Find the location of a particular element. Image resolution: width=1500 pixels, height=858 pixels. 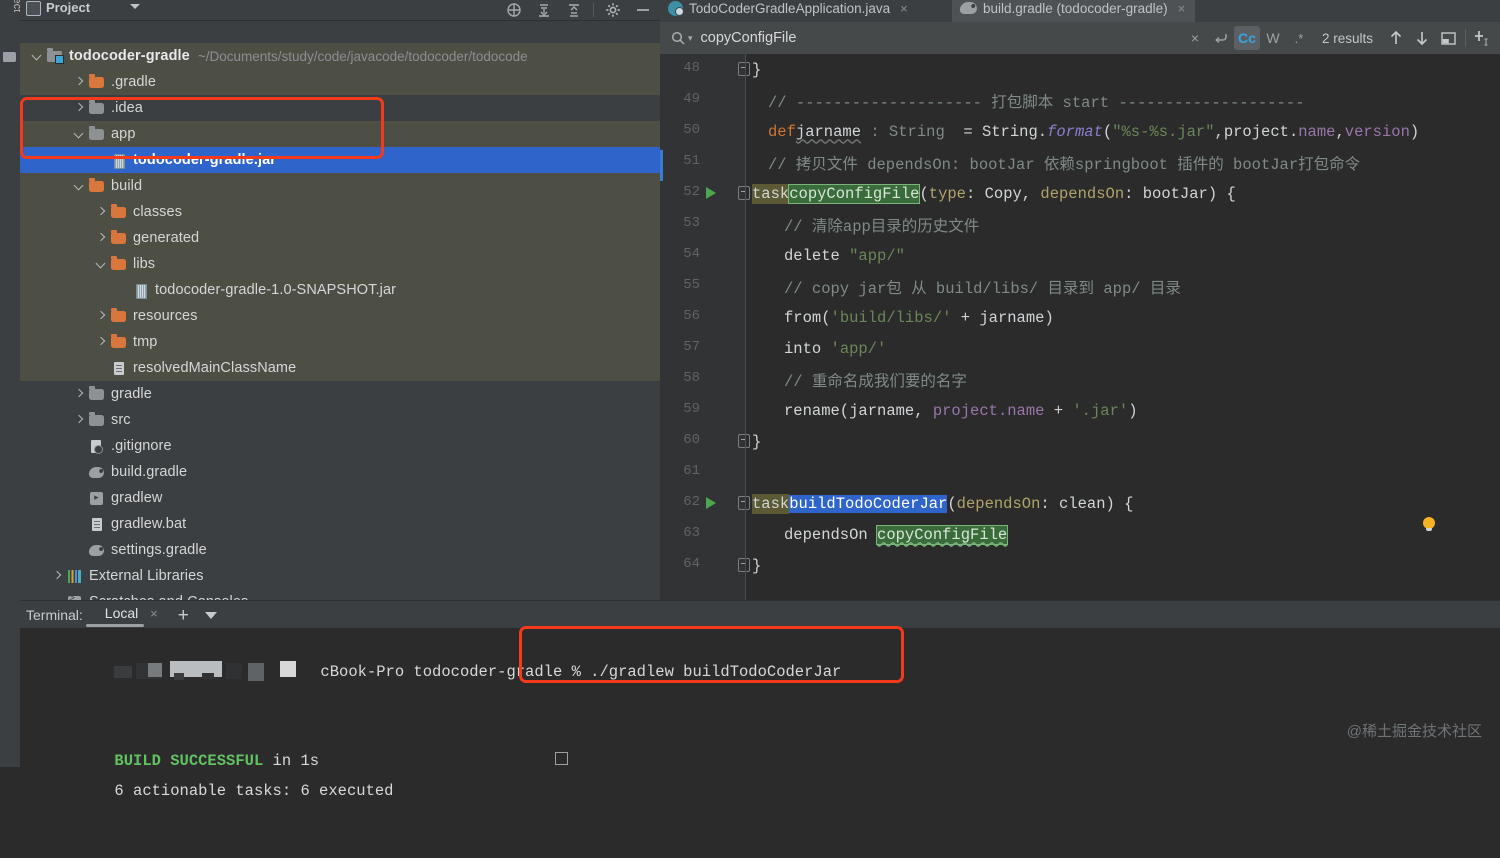

tree-row: src is located at coordinates (340, 420).